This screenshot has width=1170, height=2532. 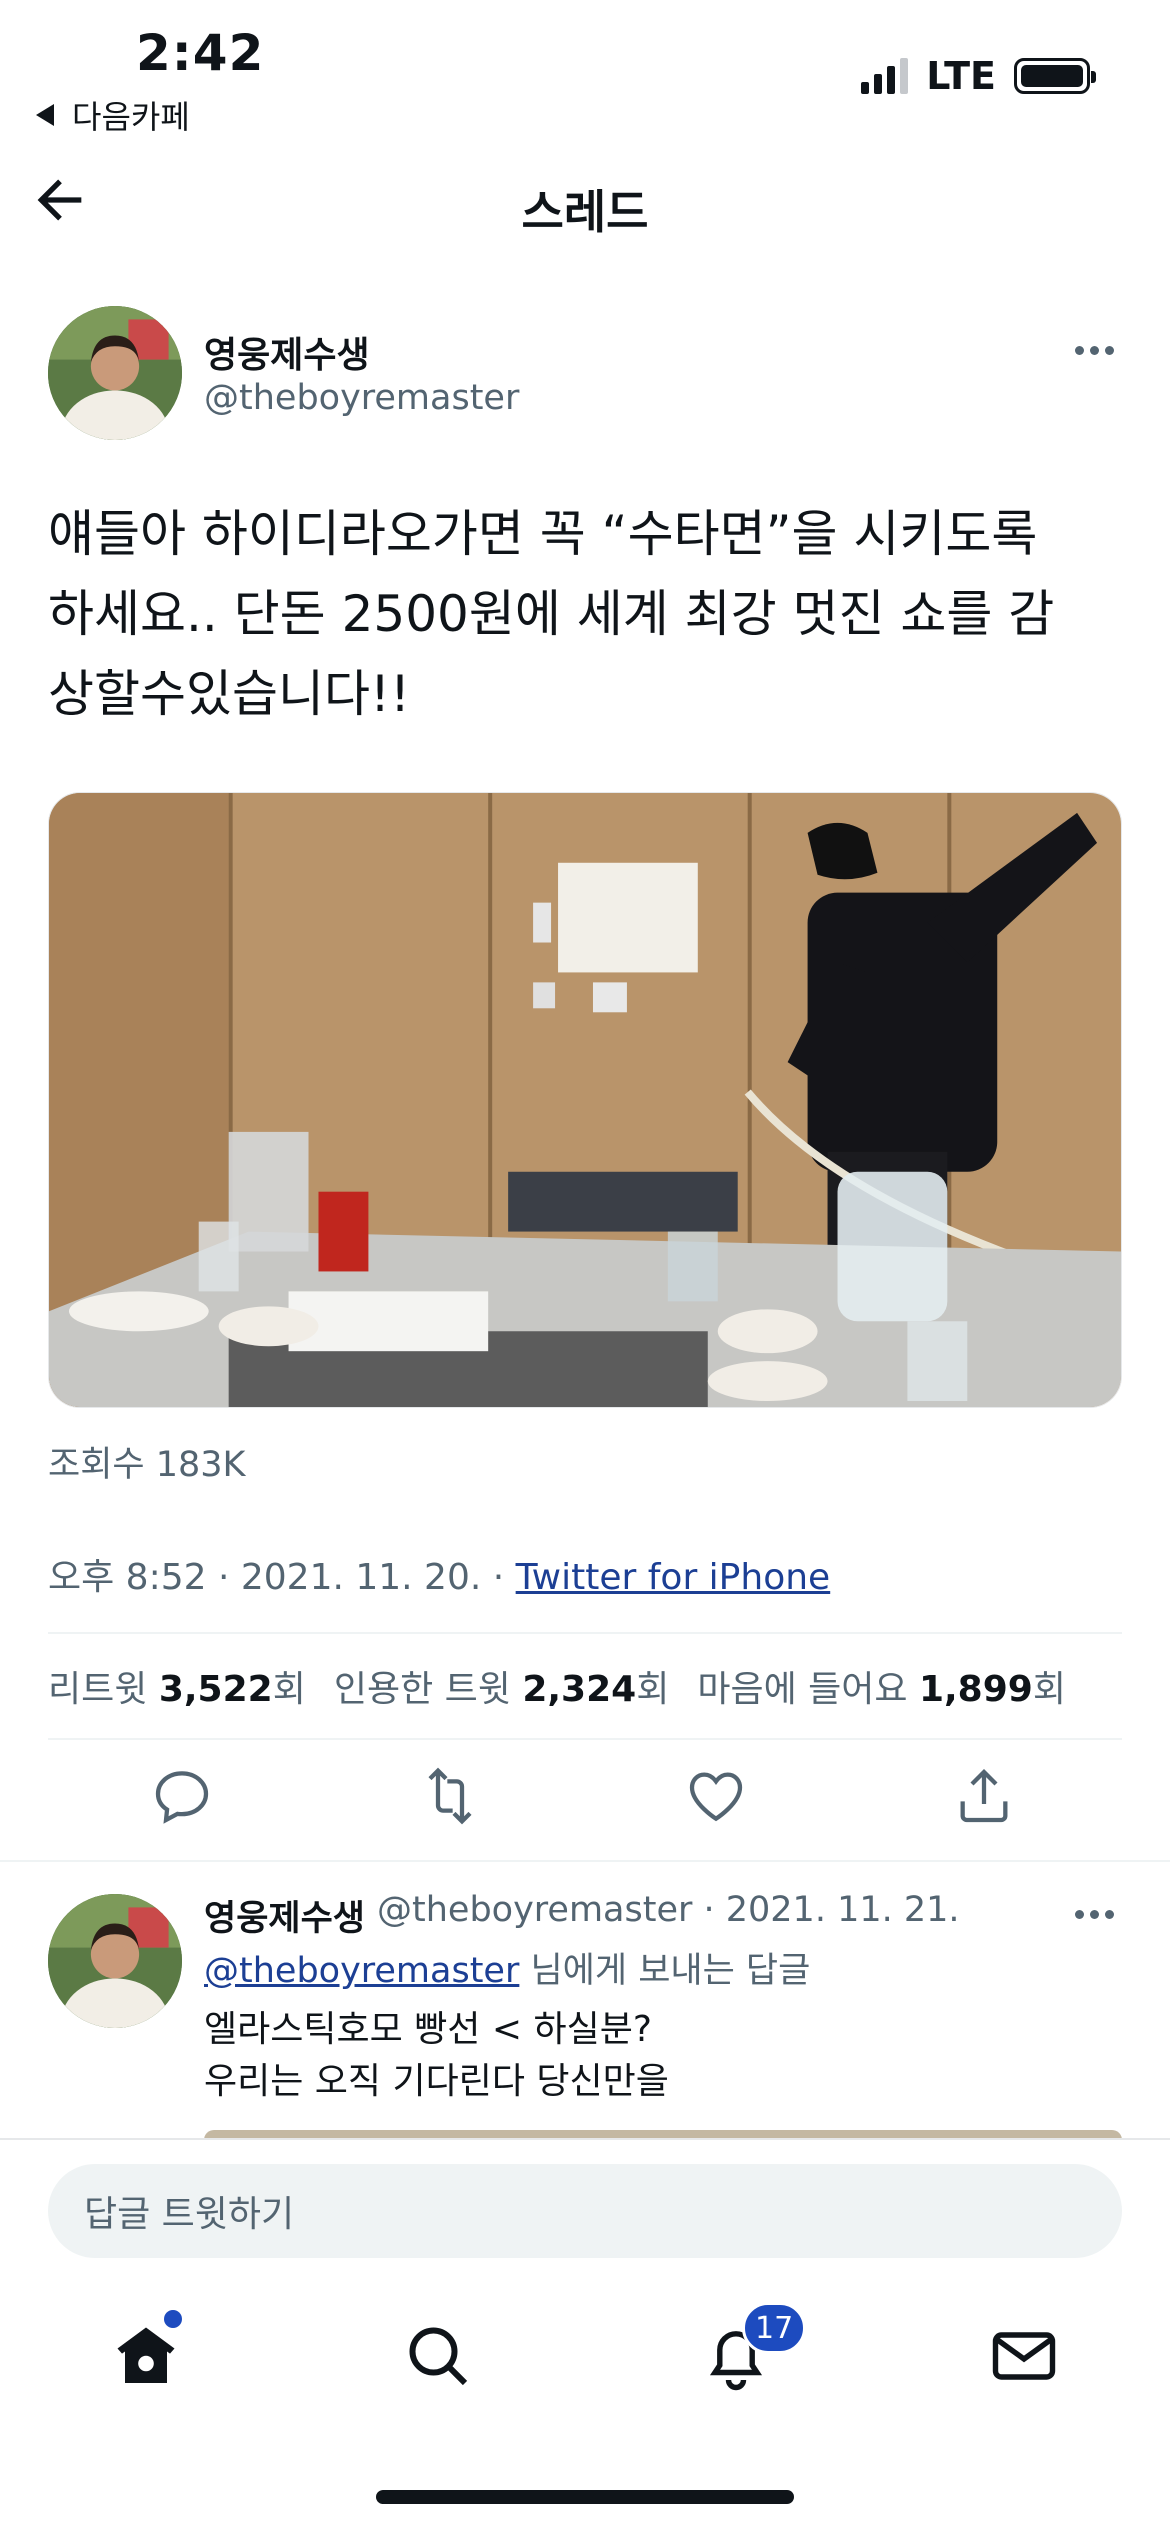 I want to click on reply-more-options-icon, so click(x=1094, y=1914).